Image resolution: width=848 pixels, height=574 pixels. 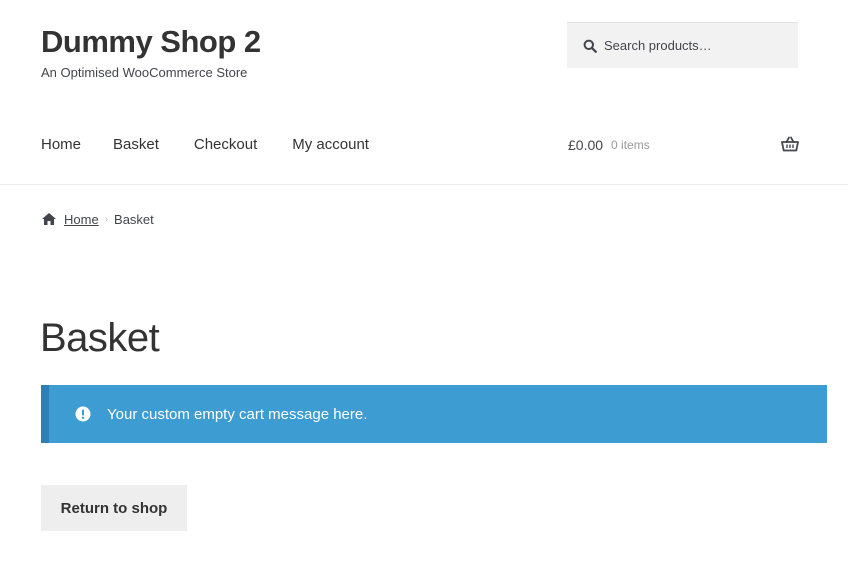 I want to click on search-icon, so click(x=590, y=46).